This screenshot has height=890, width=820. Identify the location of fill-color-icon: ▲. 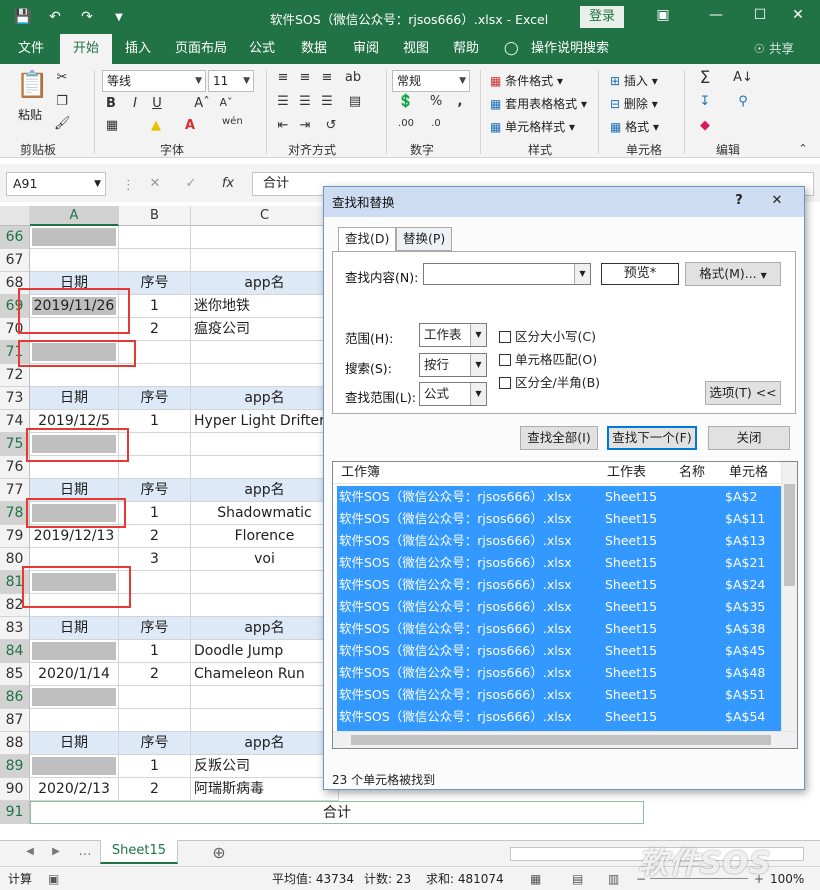
(156, 125).